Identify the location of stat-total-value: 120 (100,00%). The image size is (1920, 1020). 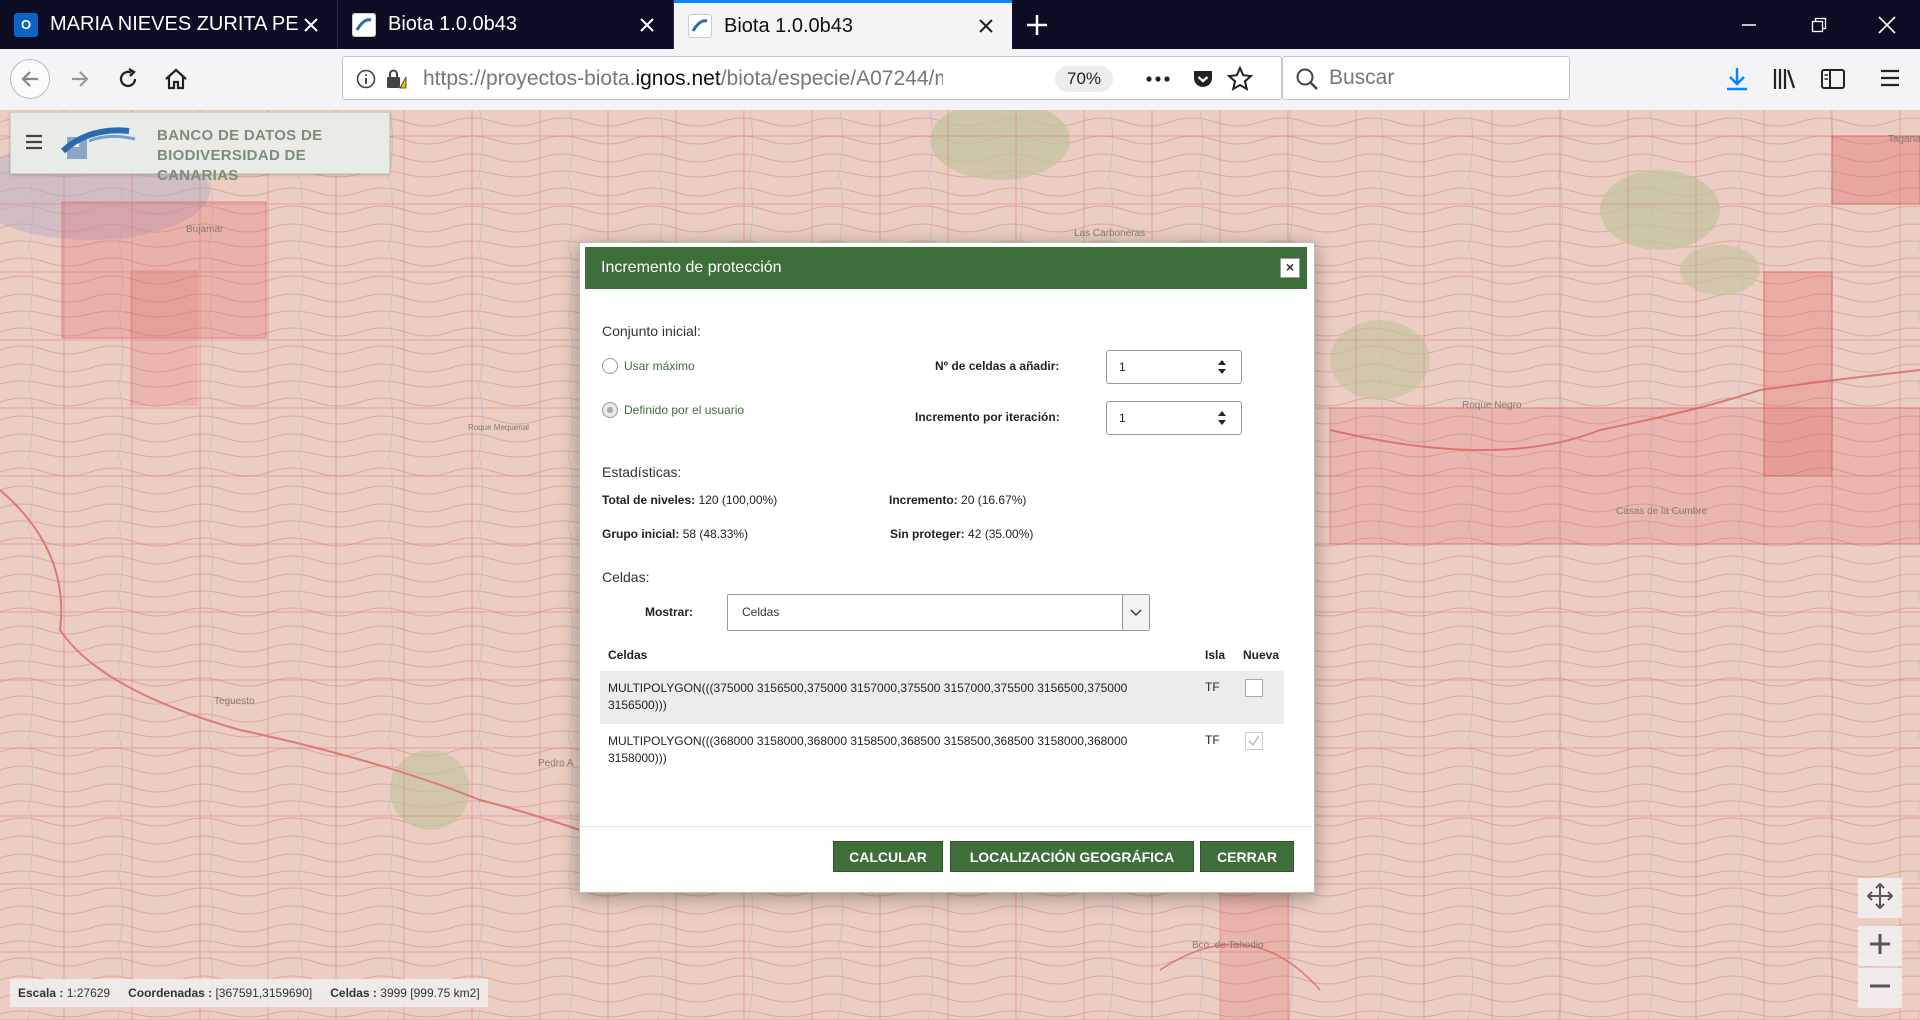
(738, 500).